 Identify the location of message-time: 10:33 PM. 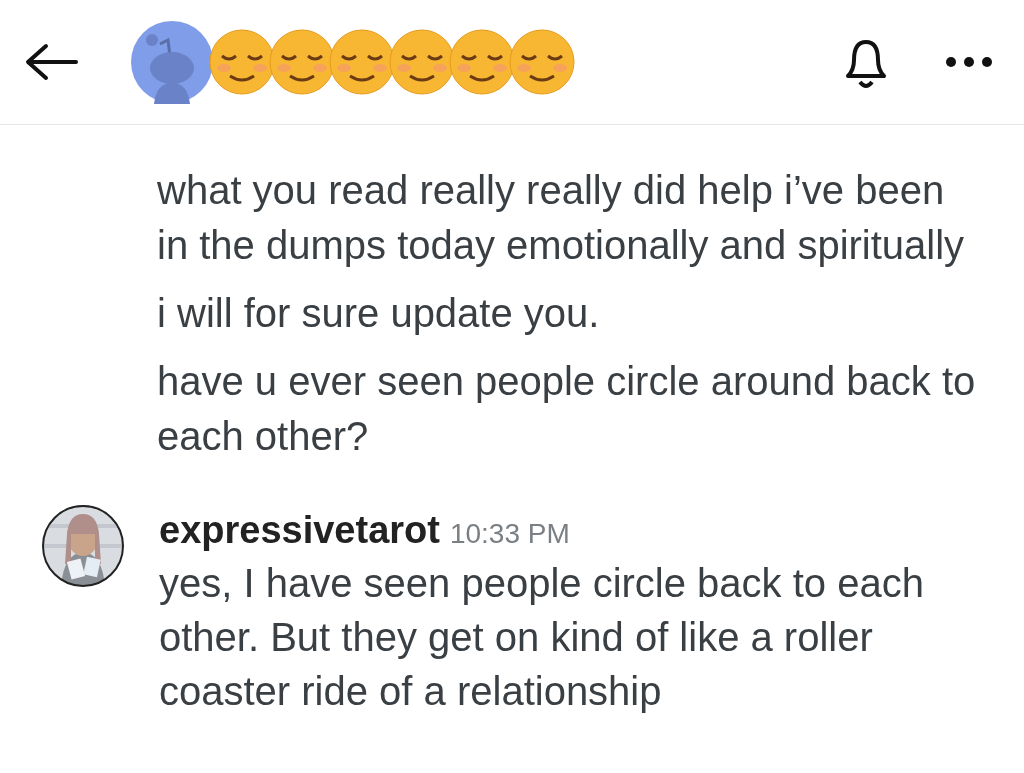
(509, 534).